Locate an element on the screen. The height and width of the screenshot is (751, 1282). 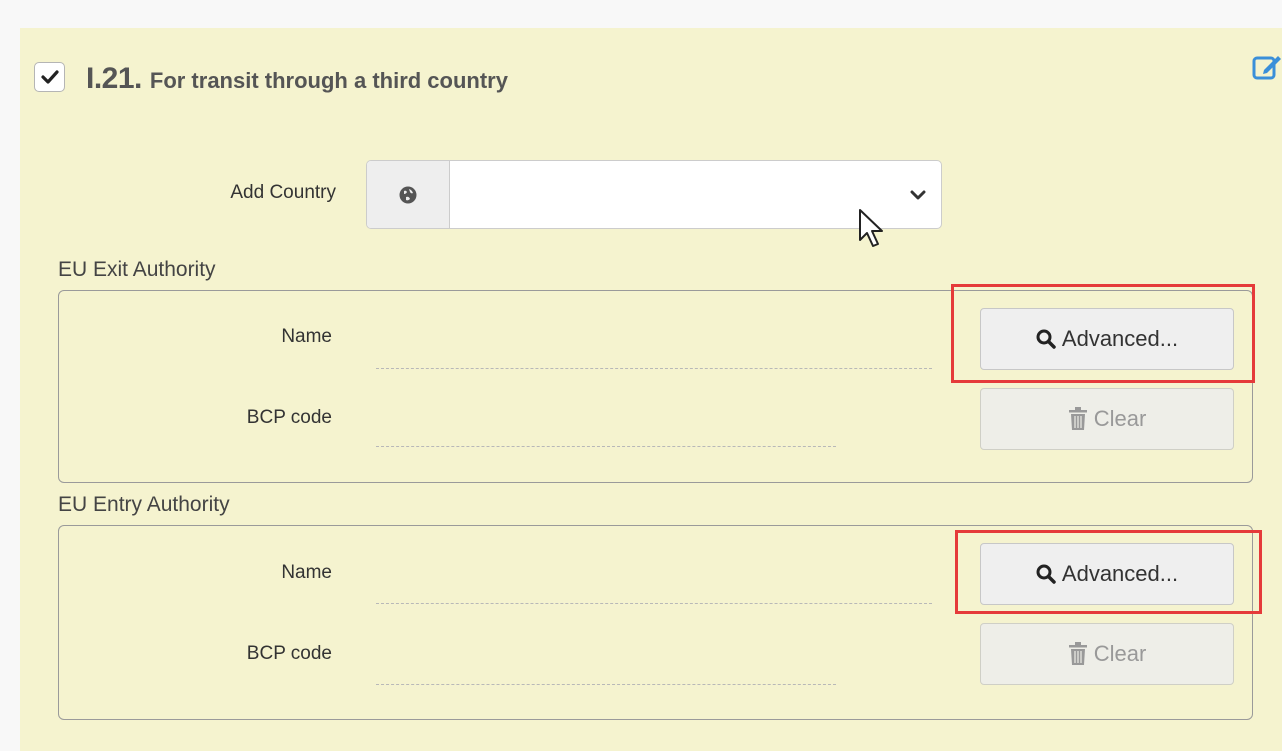
exit-bcp-field is located at coordinates (606, 446).